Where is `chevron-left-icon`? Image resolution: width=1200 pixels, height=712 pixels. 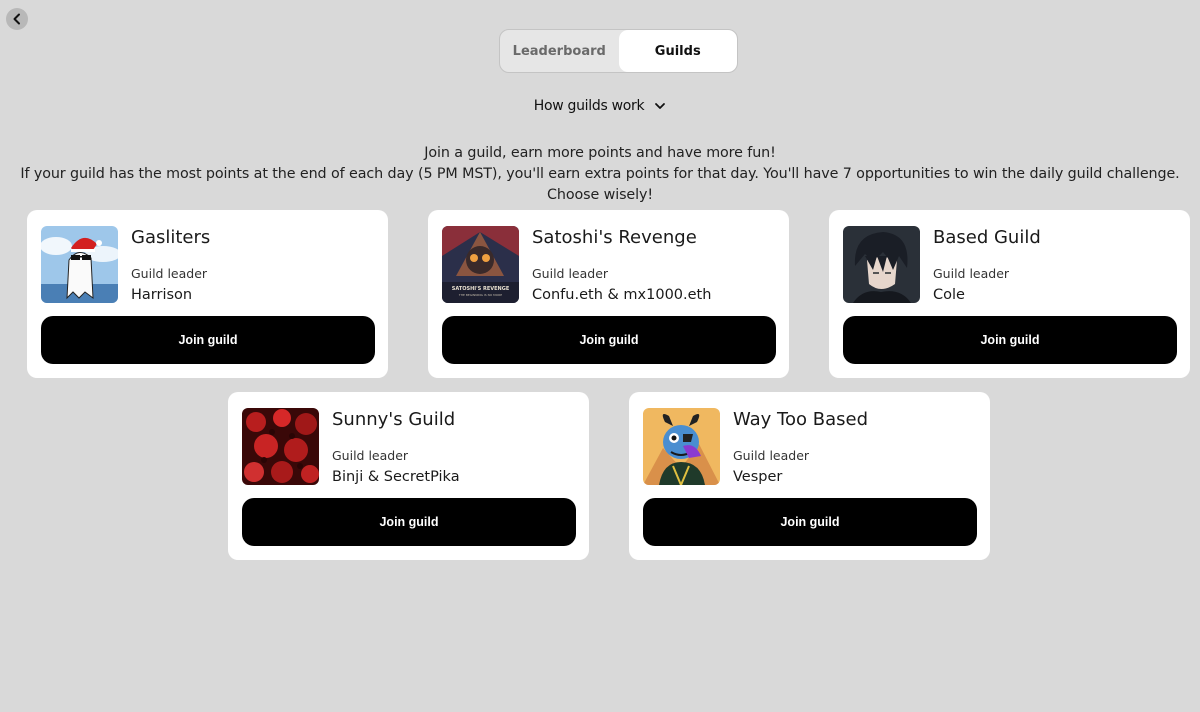 chevron-left-icon is located at coordinates (16, 19).